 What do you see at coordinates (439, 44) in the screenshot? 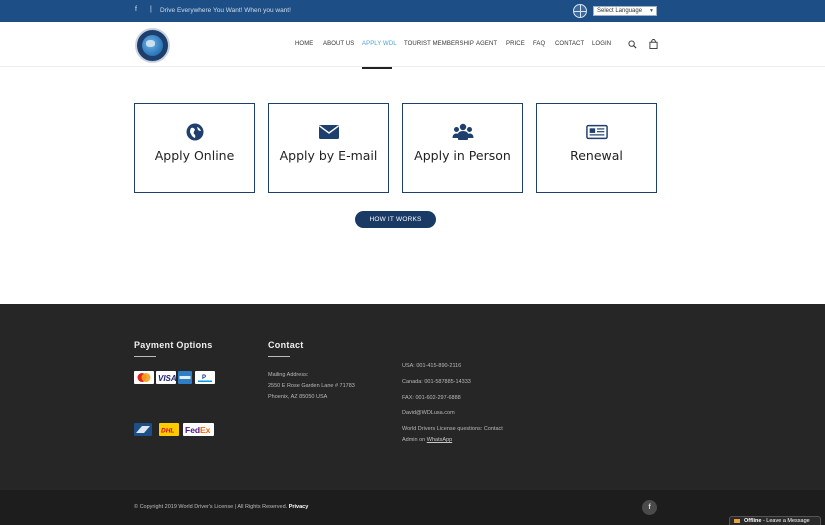
I see `nav-tourist-membership: TOURIST MEMBERSHIP` at bounding box center [439, 44].